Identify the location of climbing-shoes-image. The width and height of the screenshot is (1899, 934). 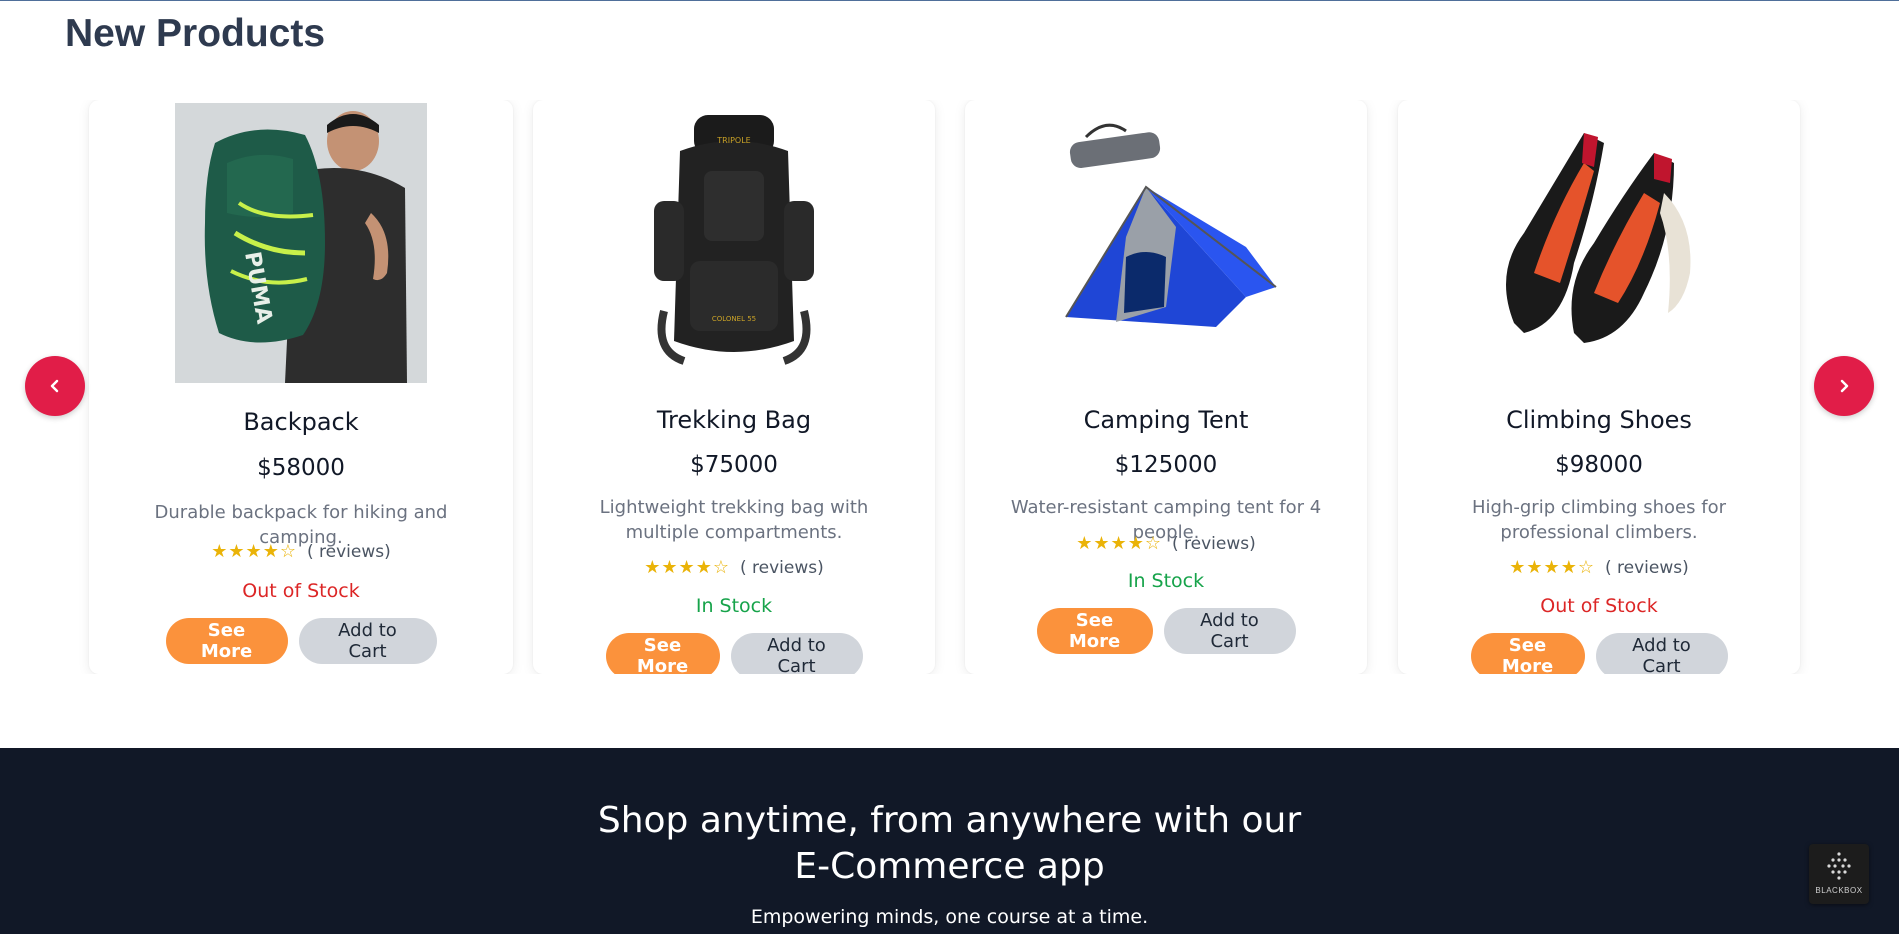
(1599, 238).